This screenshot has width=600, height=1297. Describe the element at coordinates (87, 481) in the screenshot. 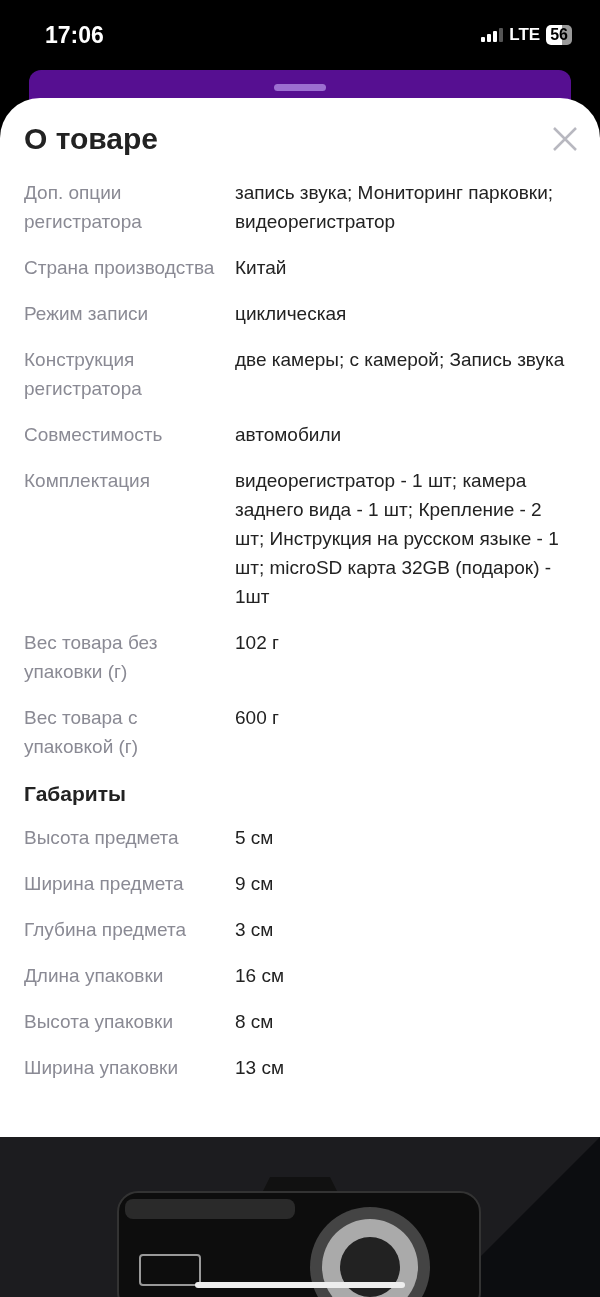

I see `spec-label: Комплектация` at that location.